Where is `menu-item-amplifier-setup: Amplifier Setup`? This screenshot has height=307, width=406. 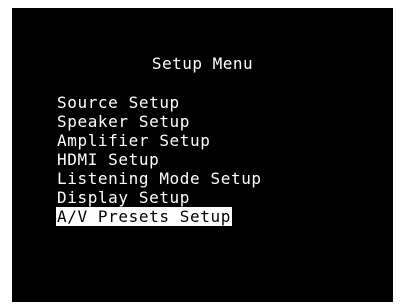 menu-item-amplifier-setup: Amplifier Setup is located at coordinates (159, 140).